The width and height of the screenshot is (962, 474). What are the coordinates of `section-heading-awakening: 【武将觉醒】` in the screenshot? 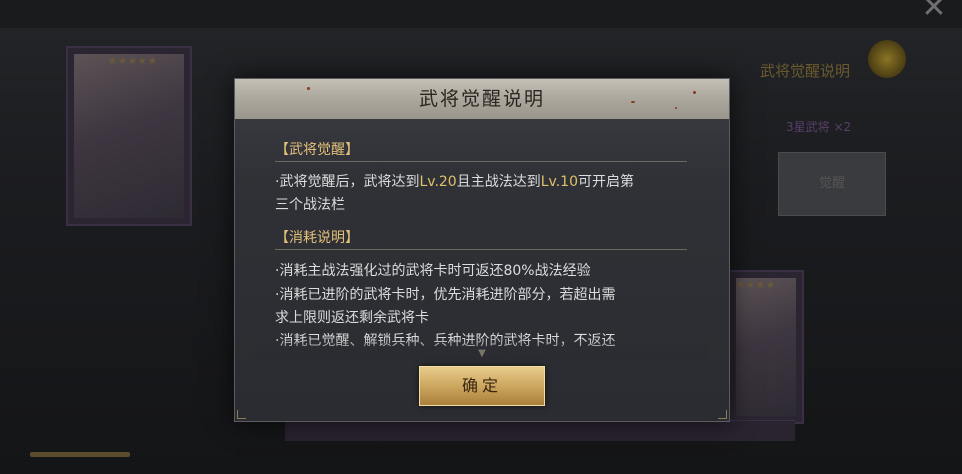 It's located at (481, 150).